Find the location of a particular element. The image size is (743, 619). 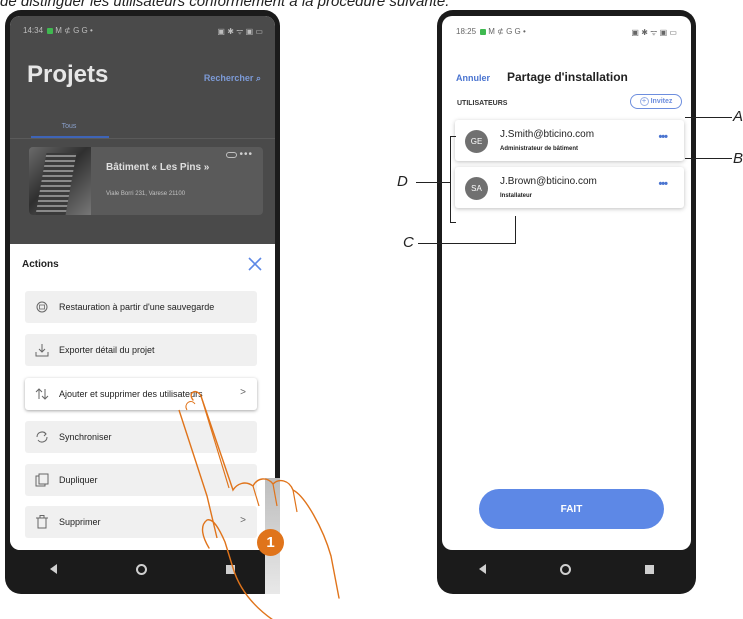

cloud-icon is located at coordinates (231, 155).